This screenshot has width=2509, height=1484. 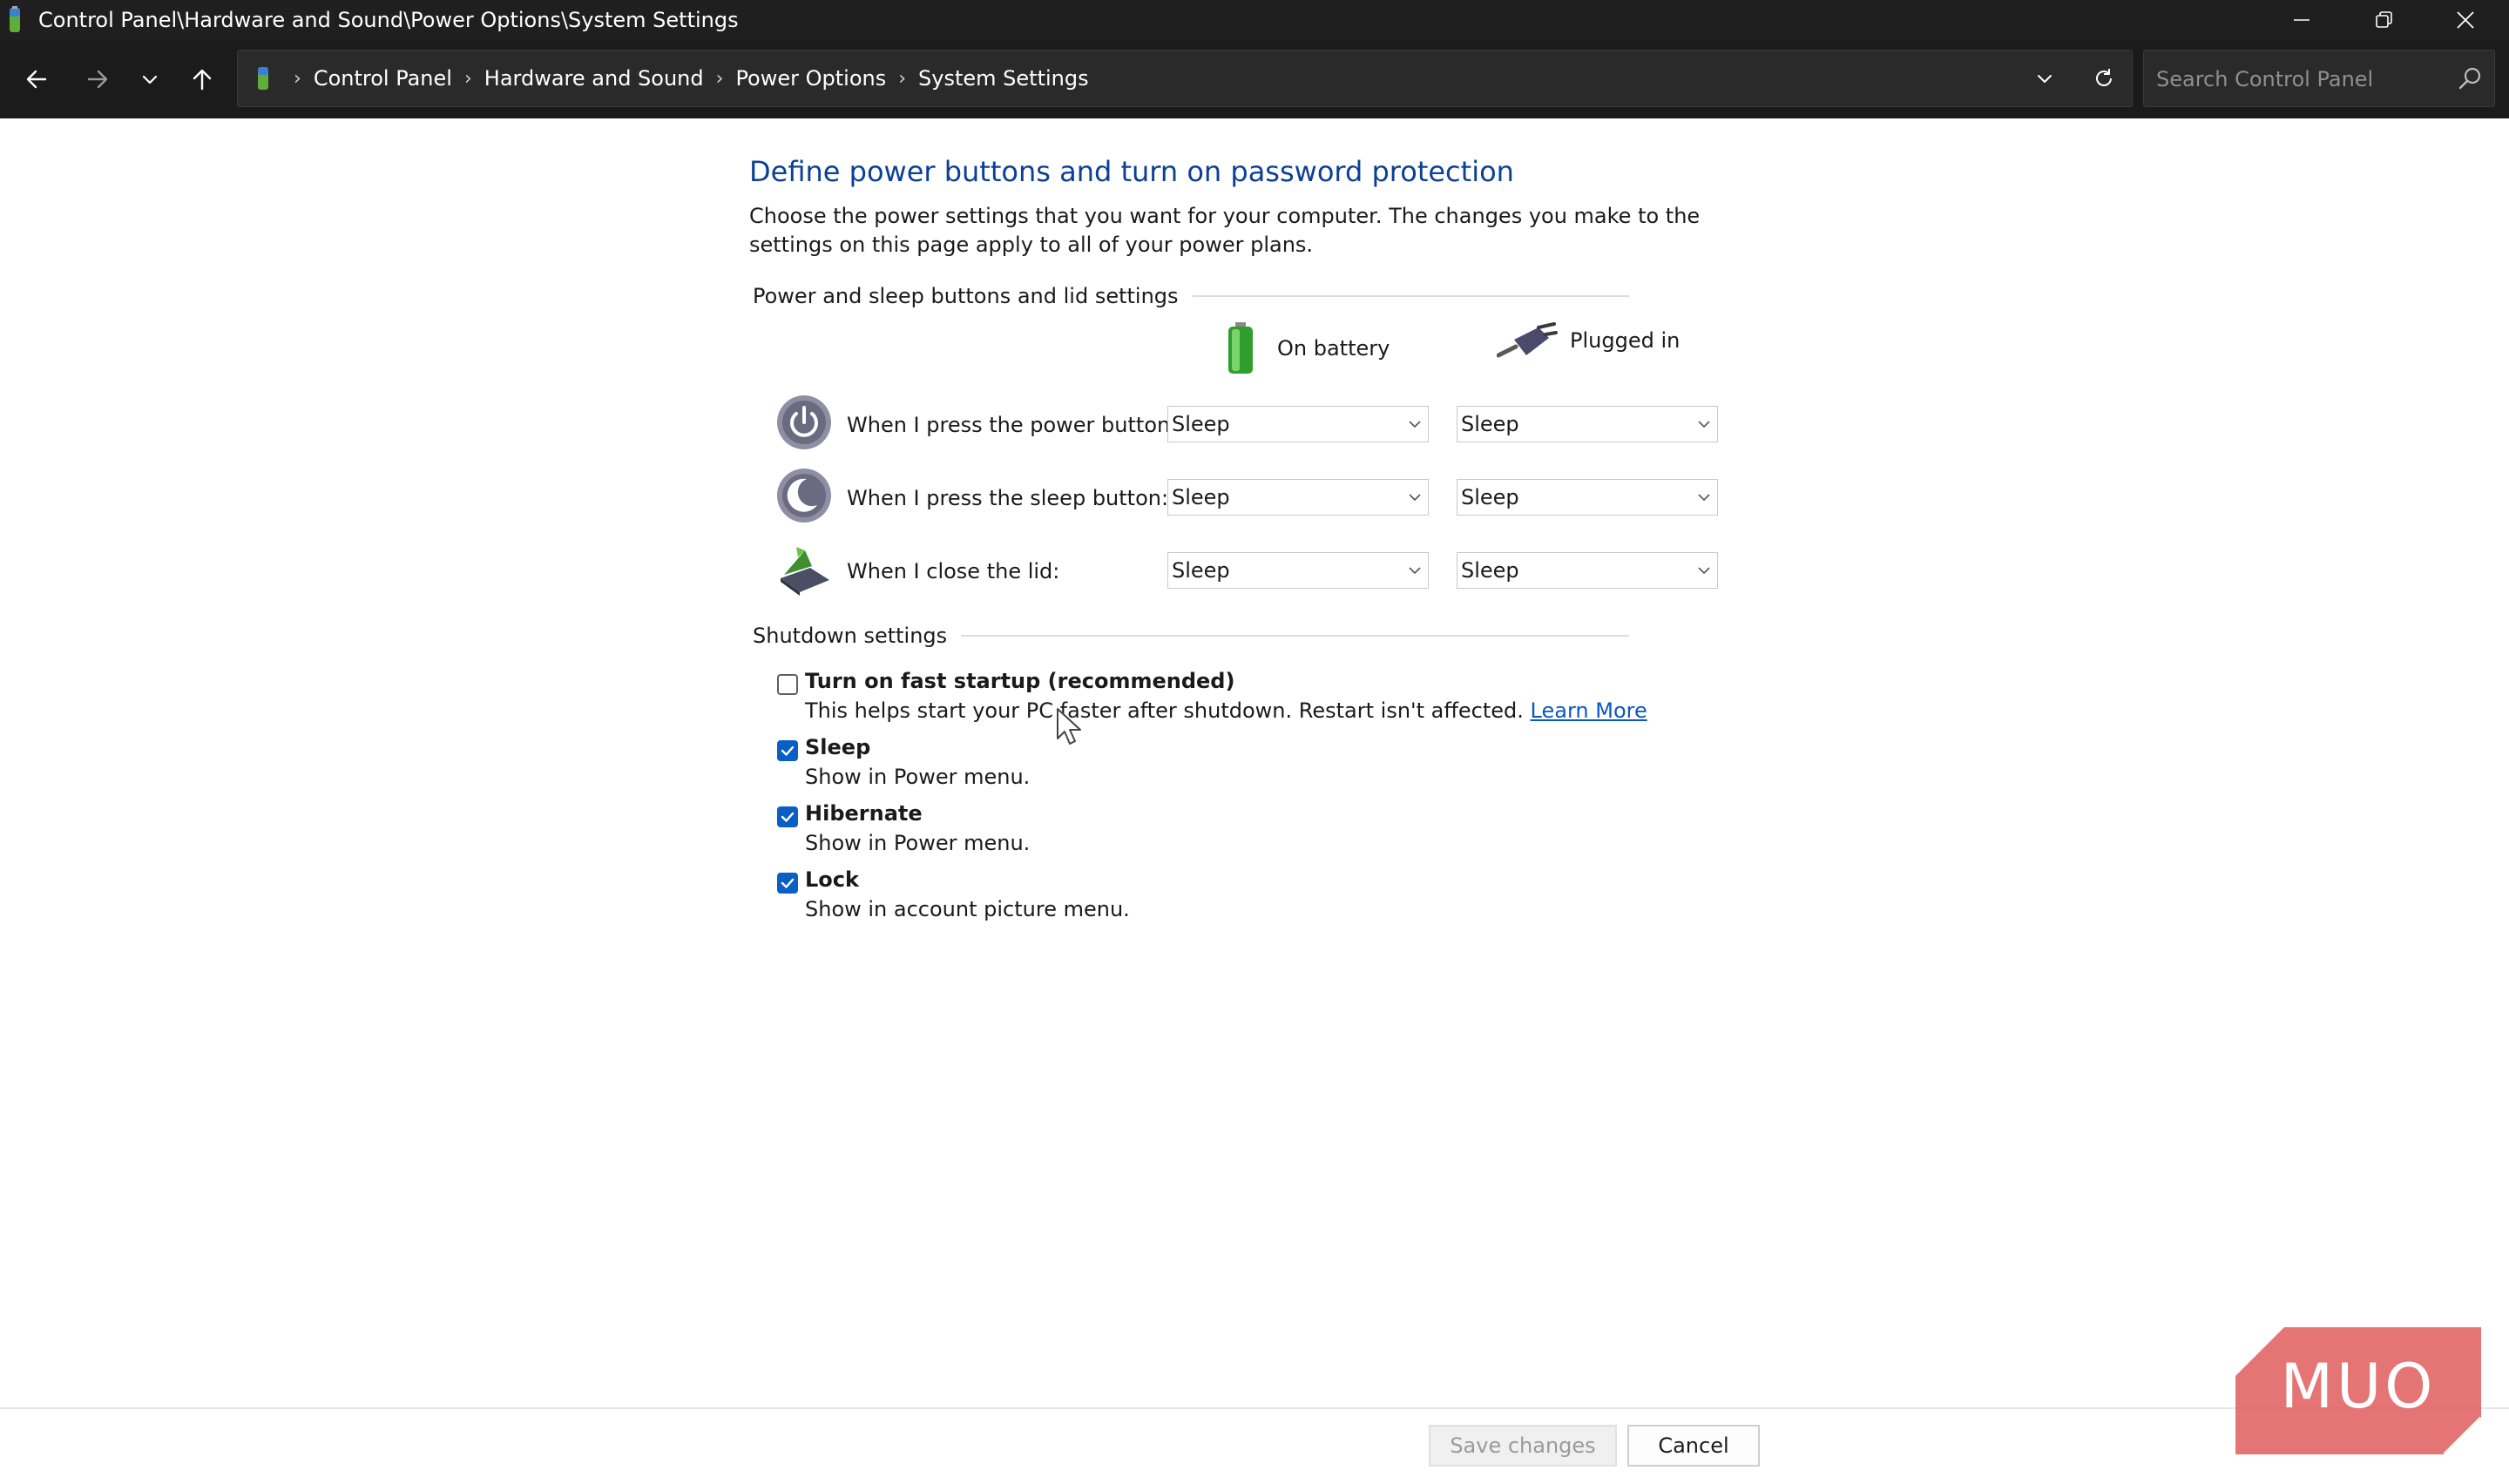 I want to click on up-button, so click(x=202, y=80).